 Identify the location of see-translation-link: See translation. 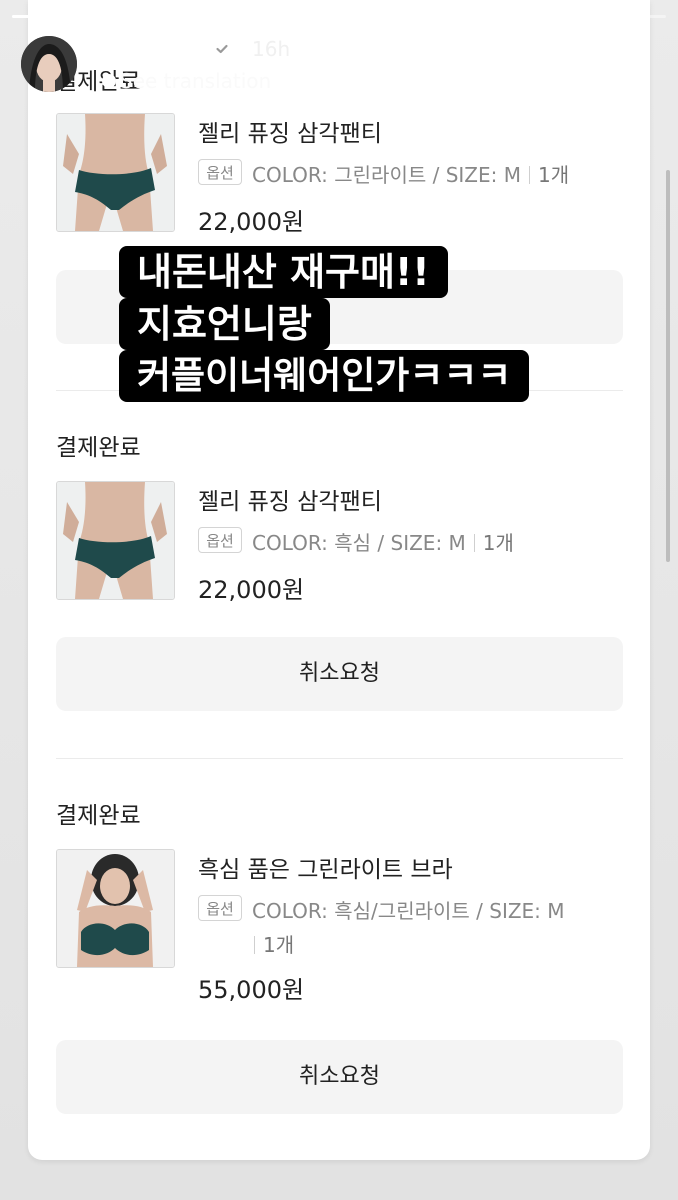
(186, 81).